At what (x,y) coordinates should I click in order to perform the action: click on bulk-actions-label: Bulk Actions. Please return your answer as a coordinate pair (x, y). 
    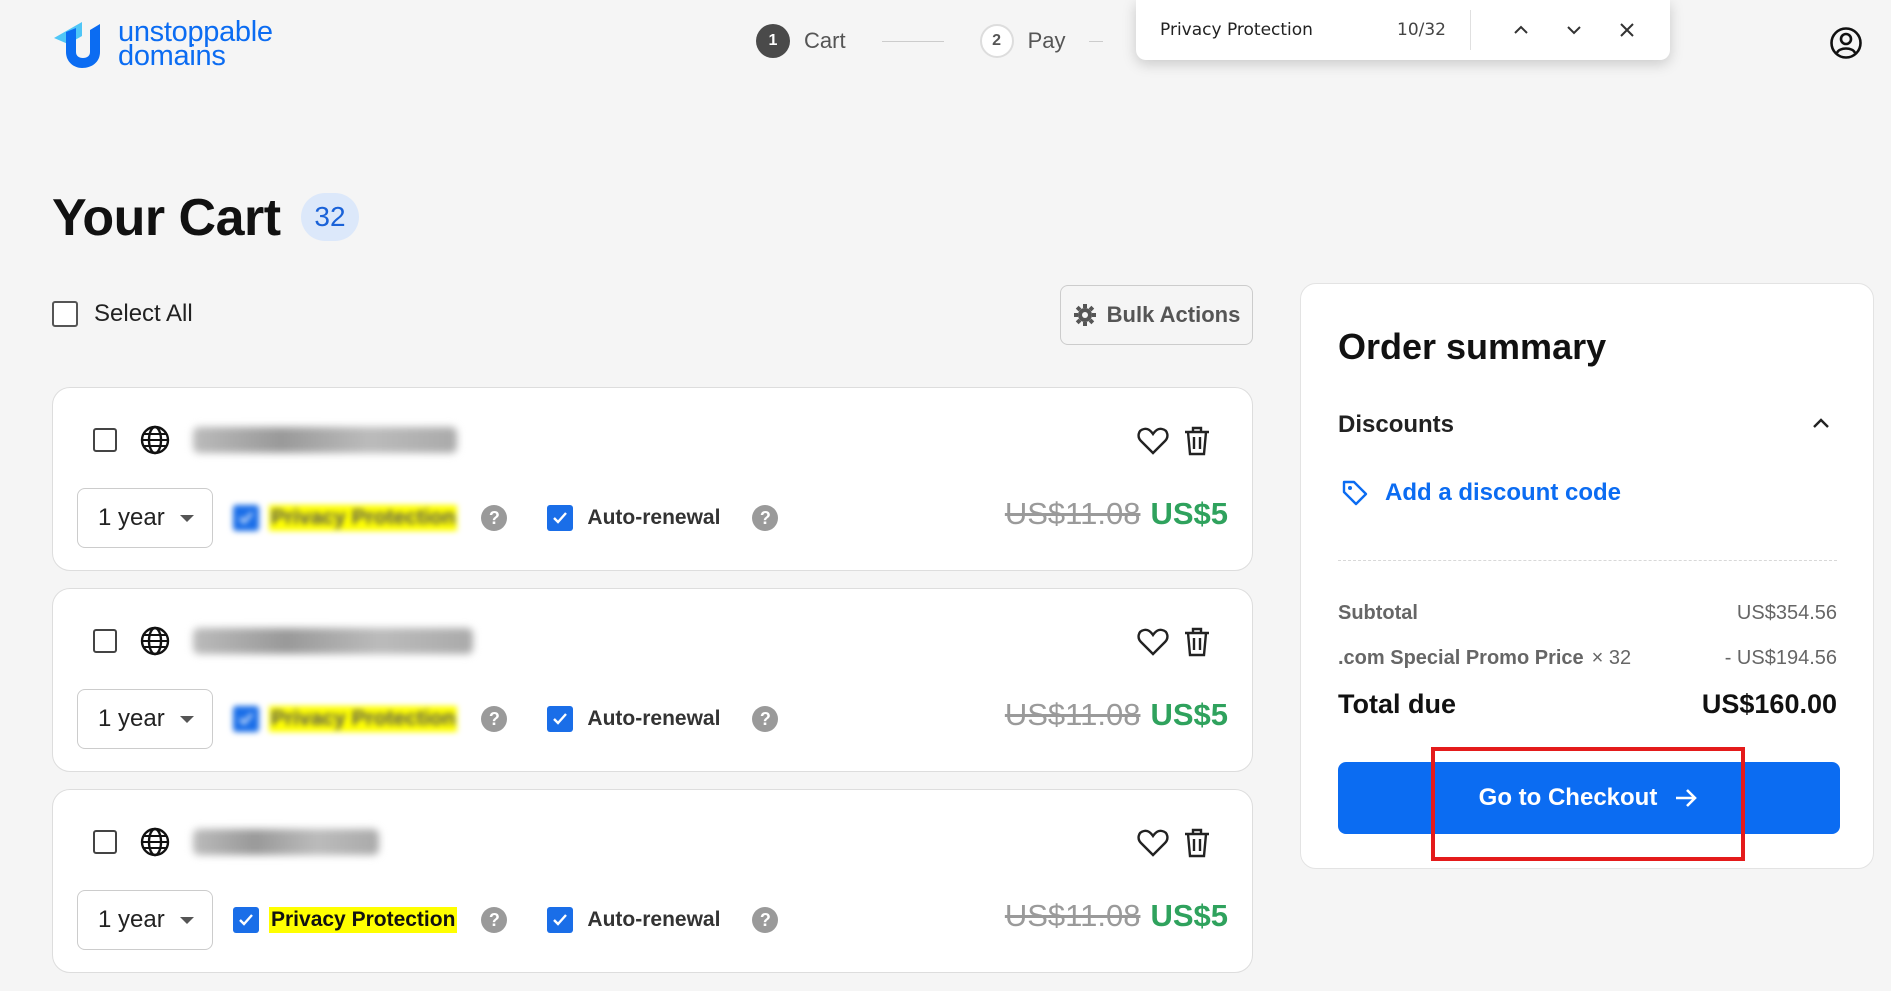
    Looking at the image, I should click on (1173, 314).